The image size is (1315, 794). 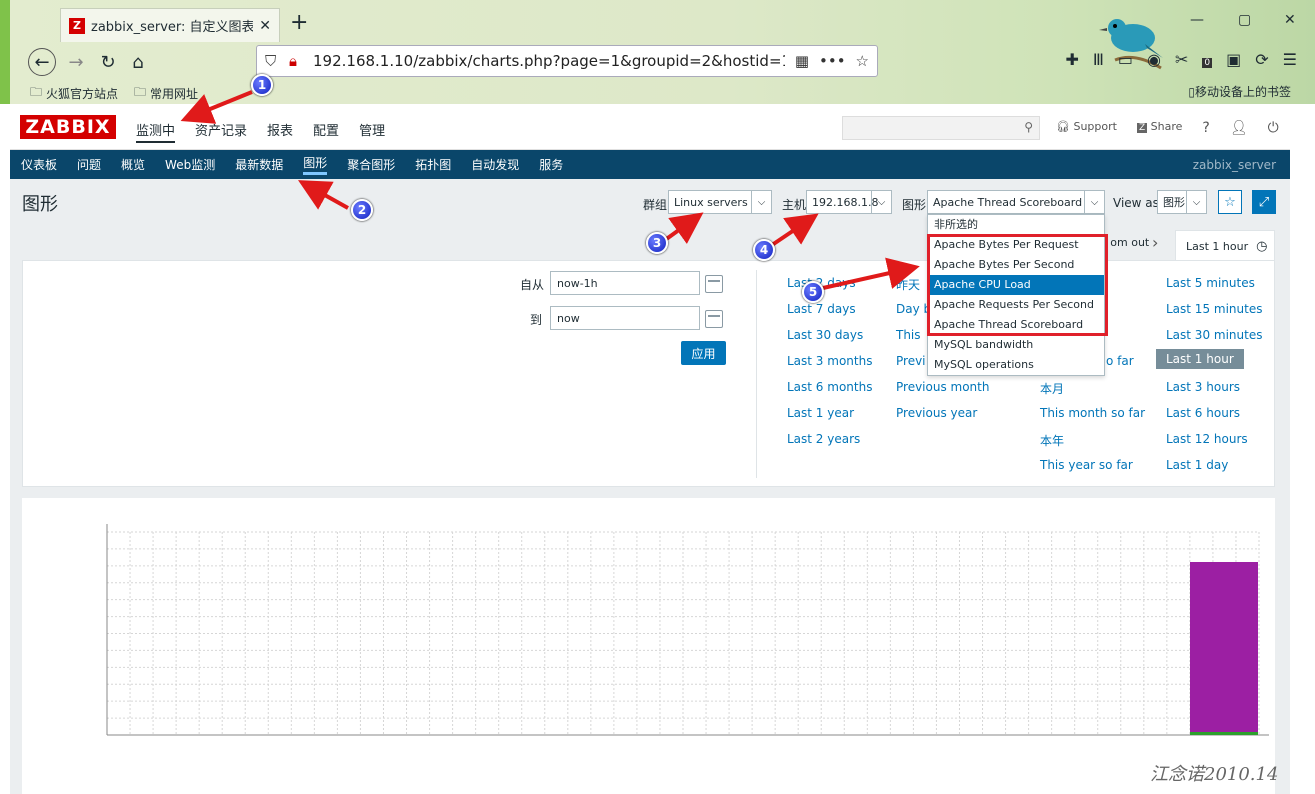 I want to click on folder-icon: 🗀, so click(x=140, y=92).